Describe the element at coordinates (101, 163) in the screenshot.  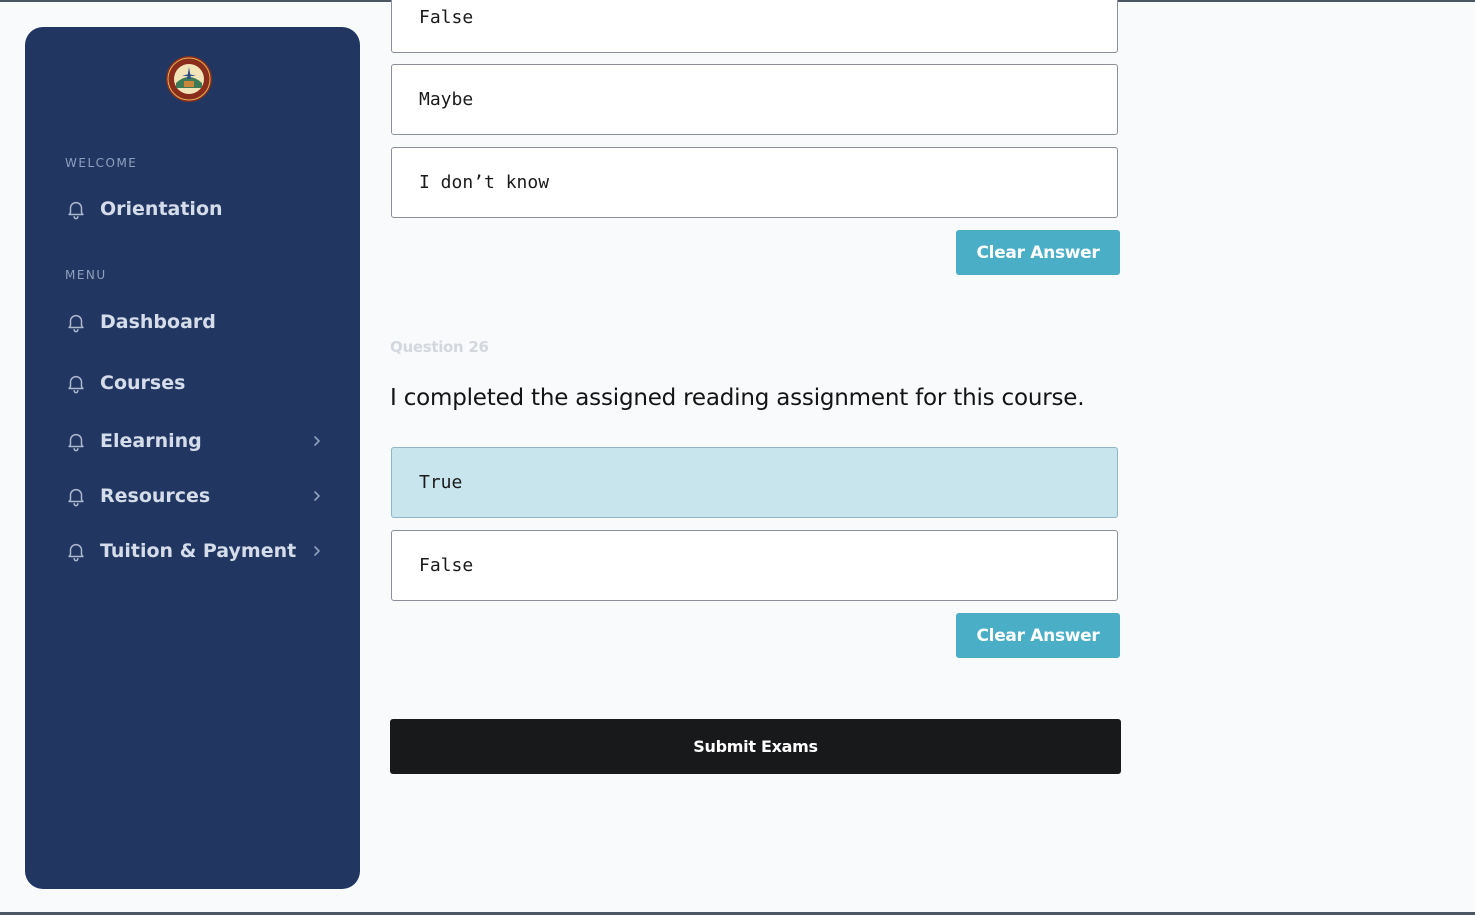
I see `welcome-section-label: WELCOME` at that location.